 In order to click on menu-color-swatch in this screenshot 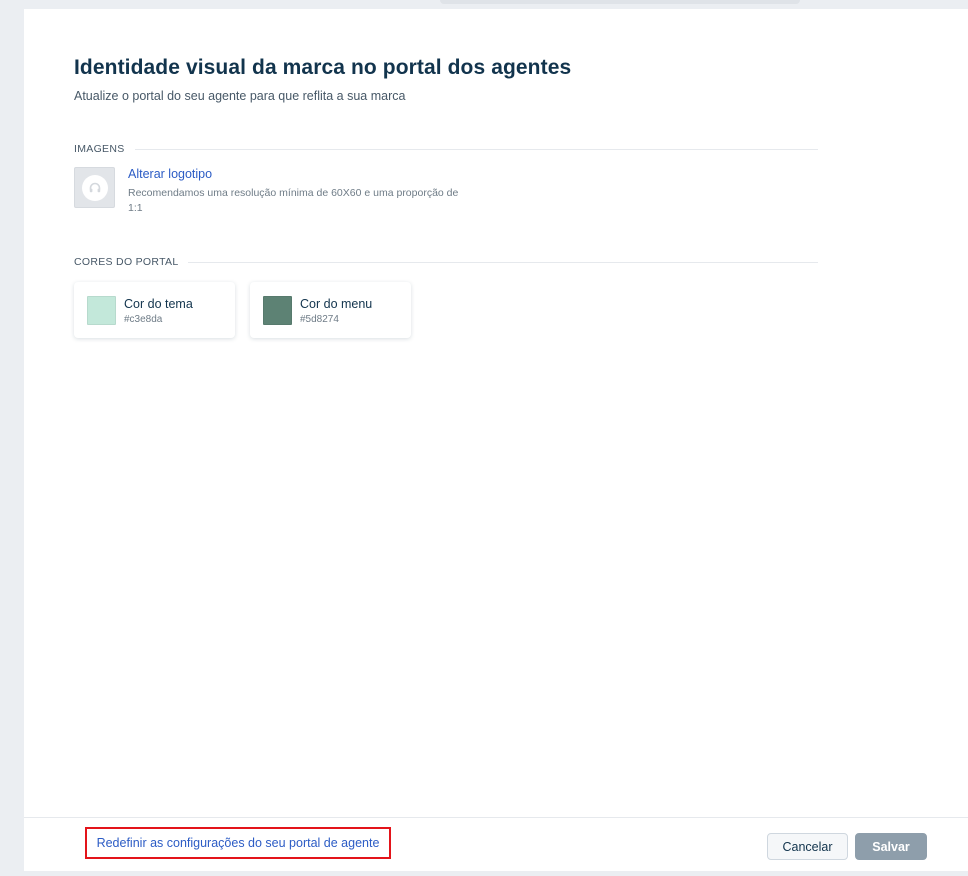, I will do `click(277, 310)`.